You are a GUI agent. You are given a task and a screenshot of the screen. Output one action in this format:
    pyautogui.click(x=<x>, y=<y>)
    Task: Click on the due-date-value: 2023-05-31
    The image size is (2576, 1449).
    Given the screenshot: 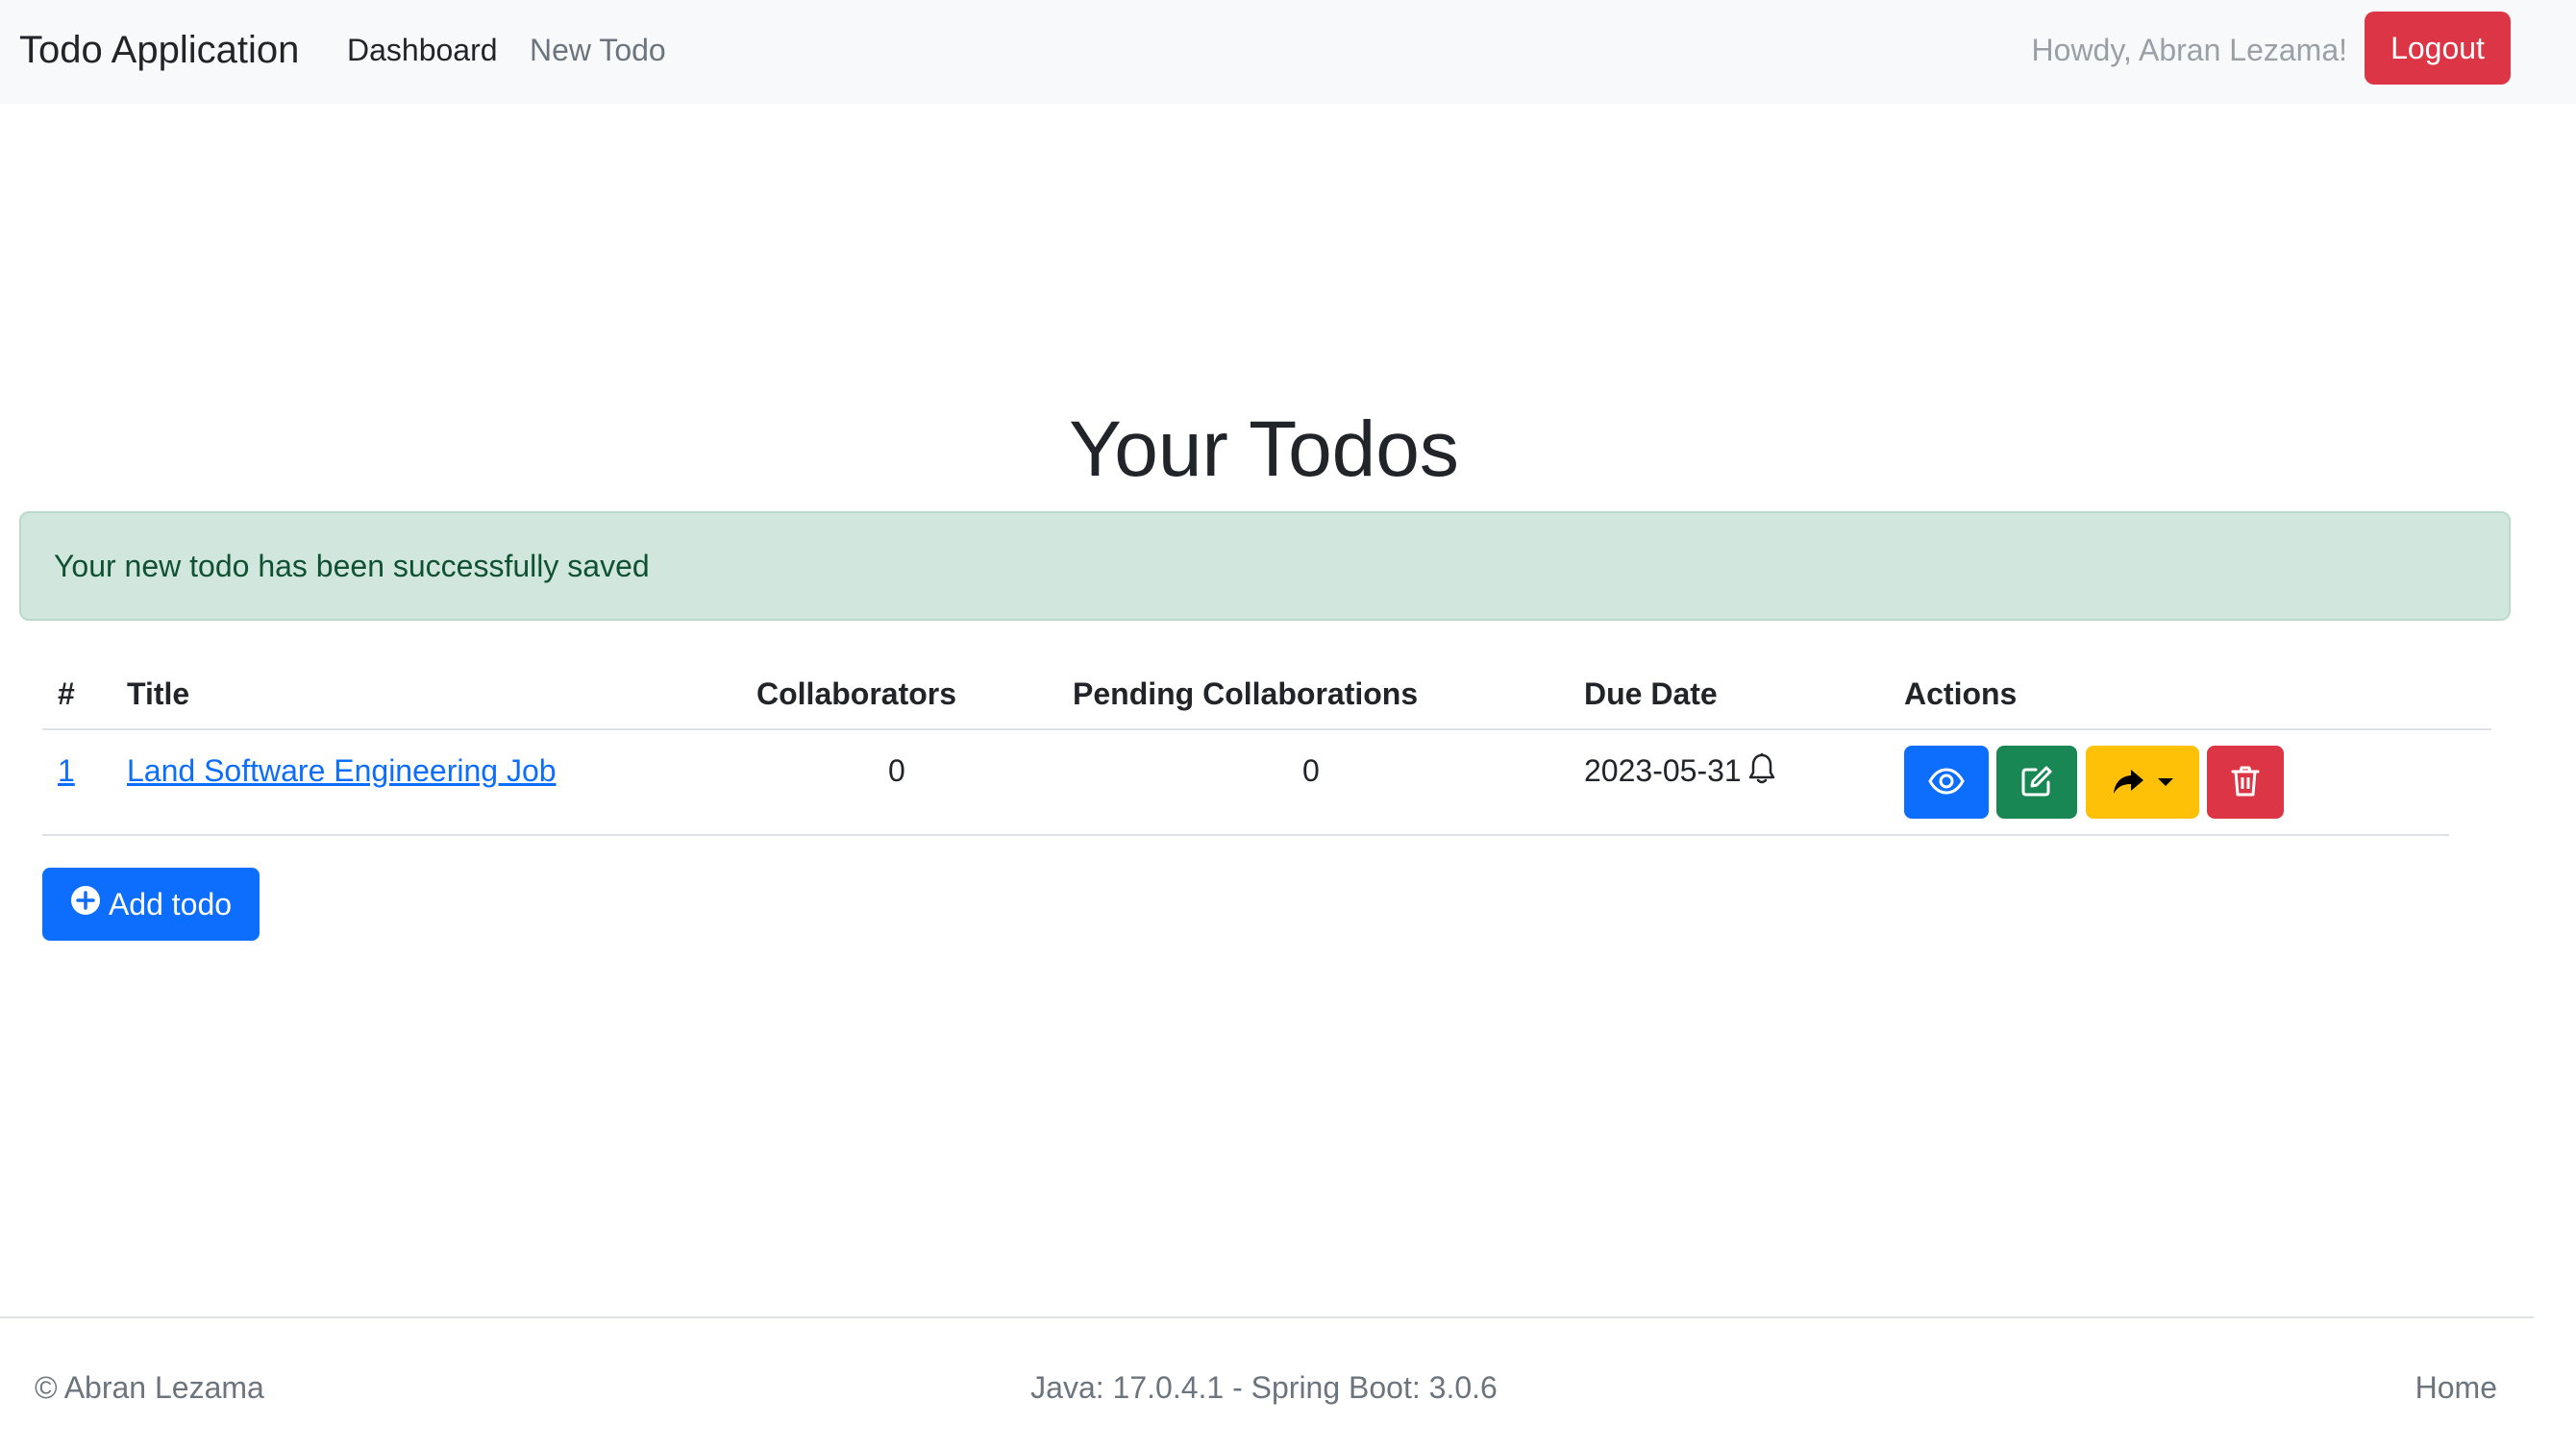 What is the action you would take?
    pyautogui.click(x=1663, y=770)
    